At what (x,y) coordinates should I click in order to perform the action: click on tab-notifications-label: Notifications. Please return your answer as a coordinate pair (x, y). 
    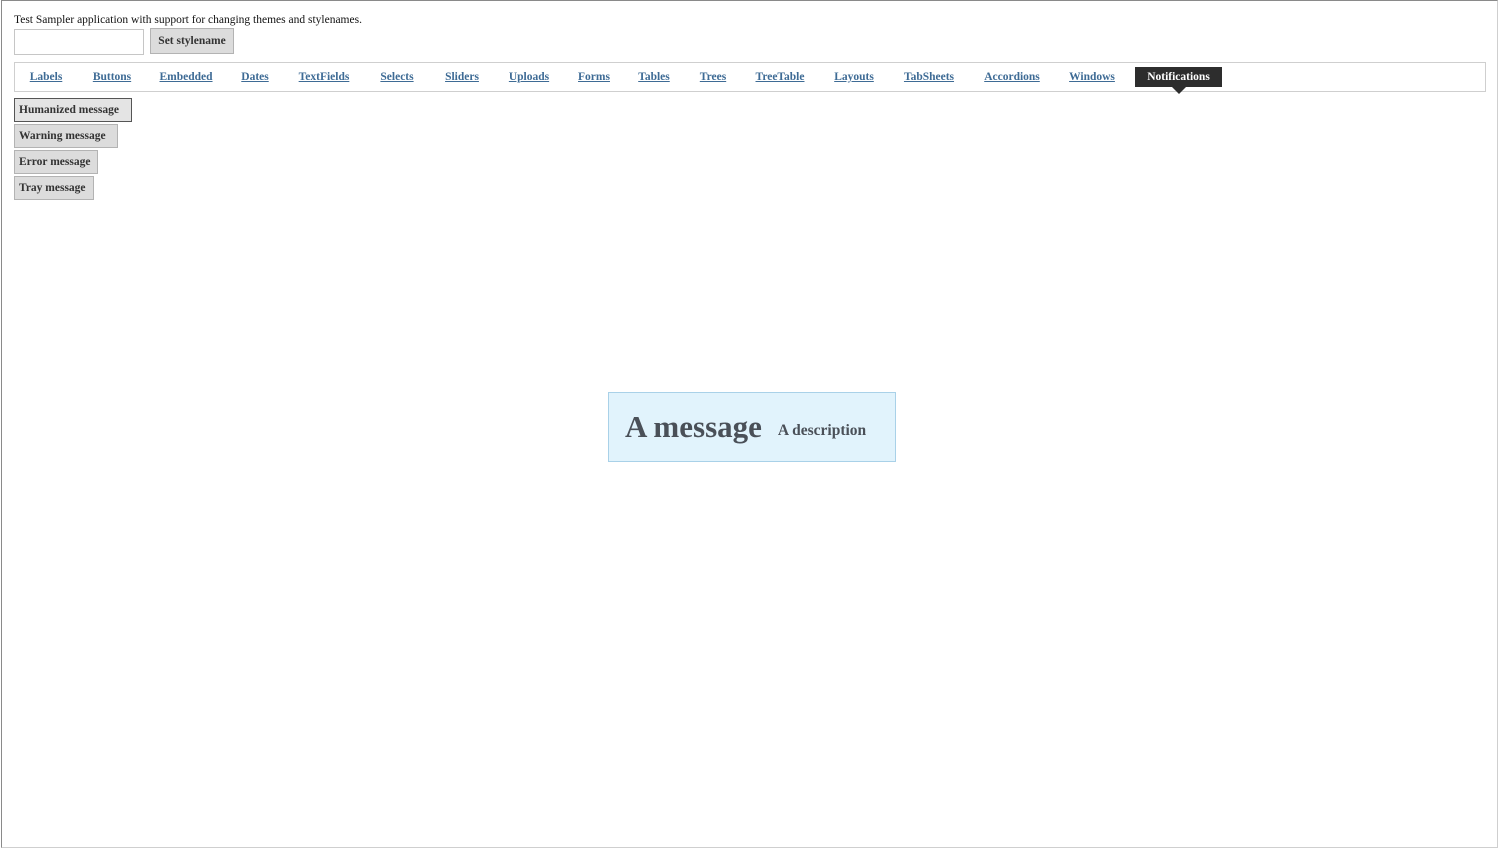
    Looking at the image, I should click on (1178, 77).